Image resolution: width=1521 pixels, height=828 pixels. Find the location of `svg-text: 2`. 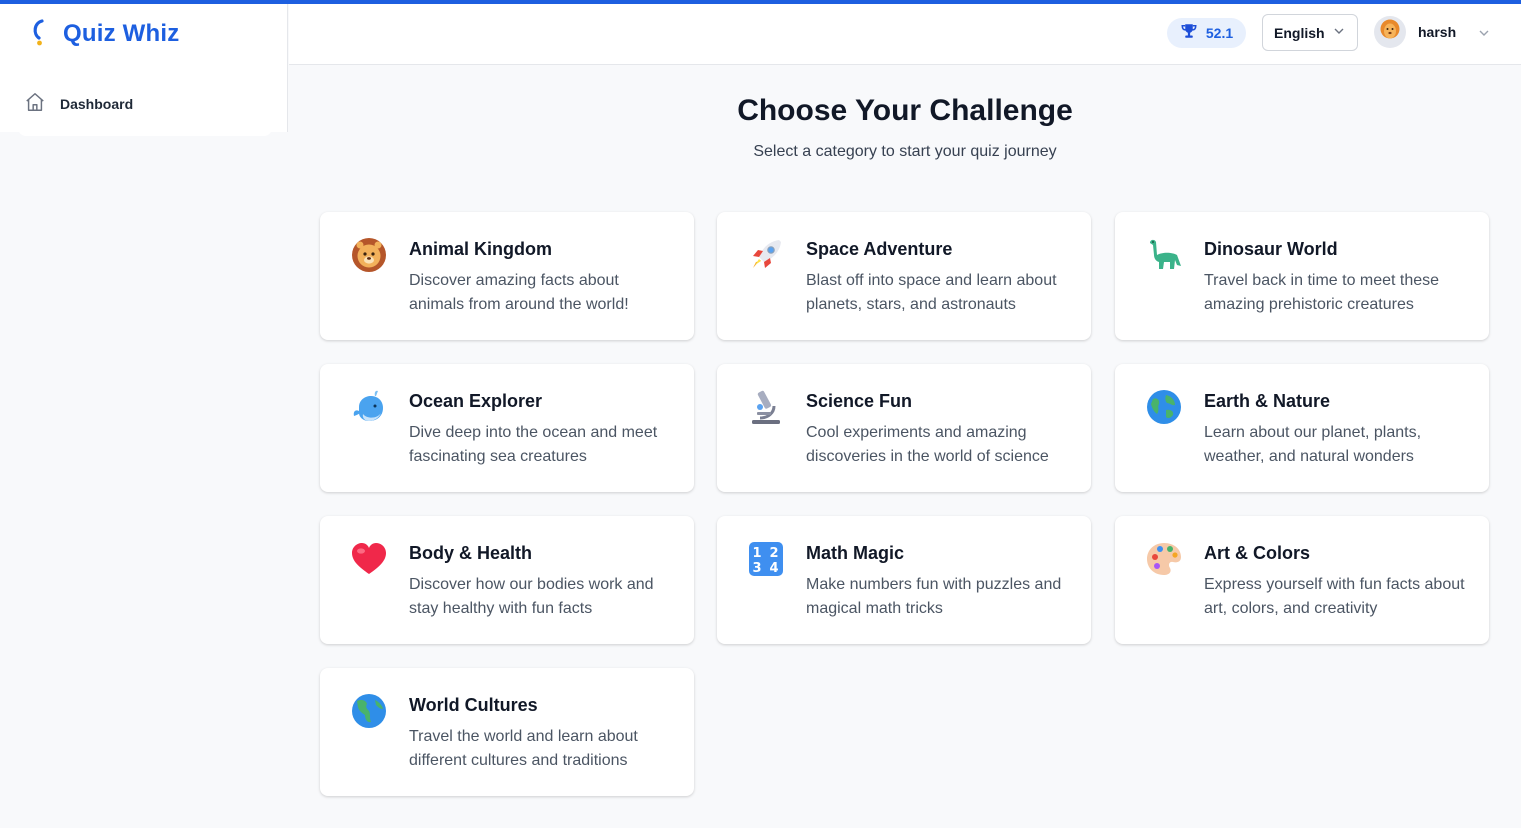

svg-text: 2 is located at coordinates (773, 553).